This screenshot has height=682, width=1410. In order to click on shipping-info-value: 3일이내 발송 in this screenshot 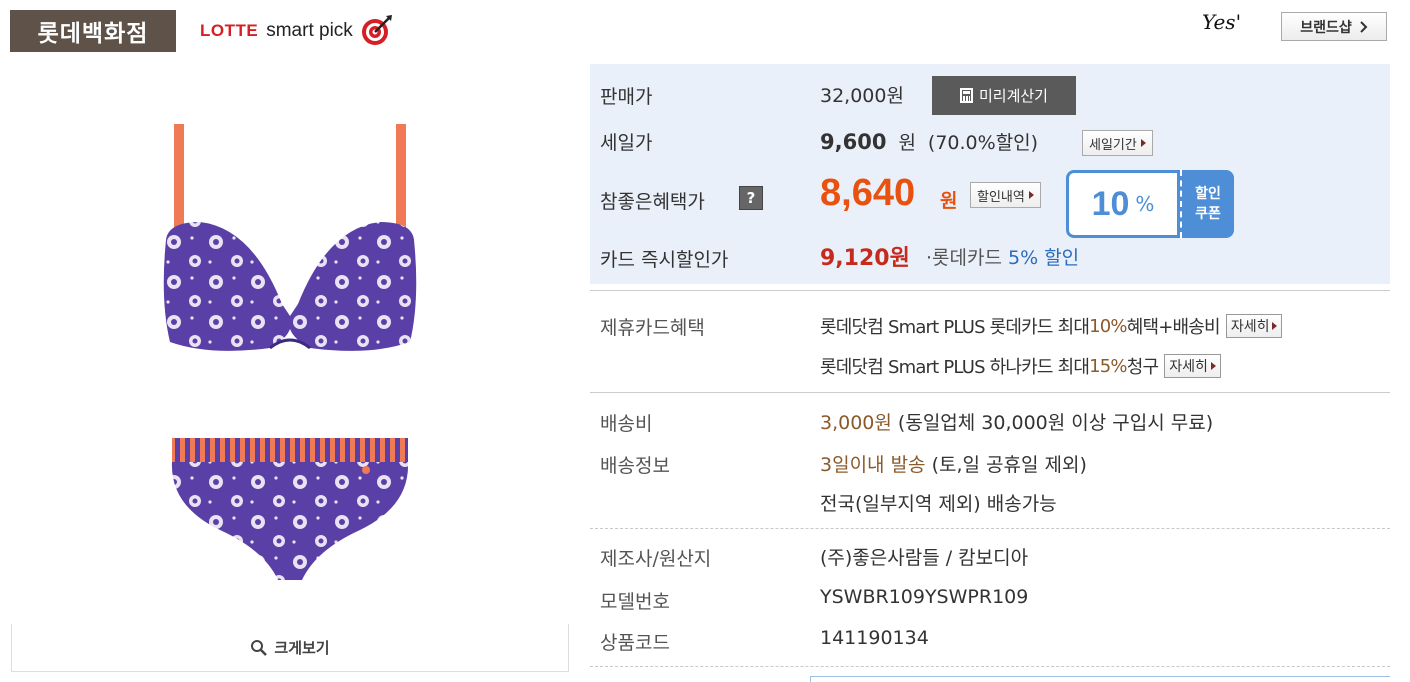, I will do `click(873, 465)`.